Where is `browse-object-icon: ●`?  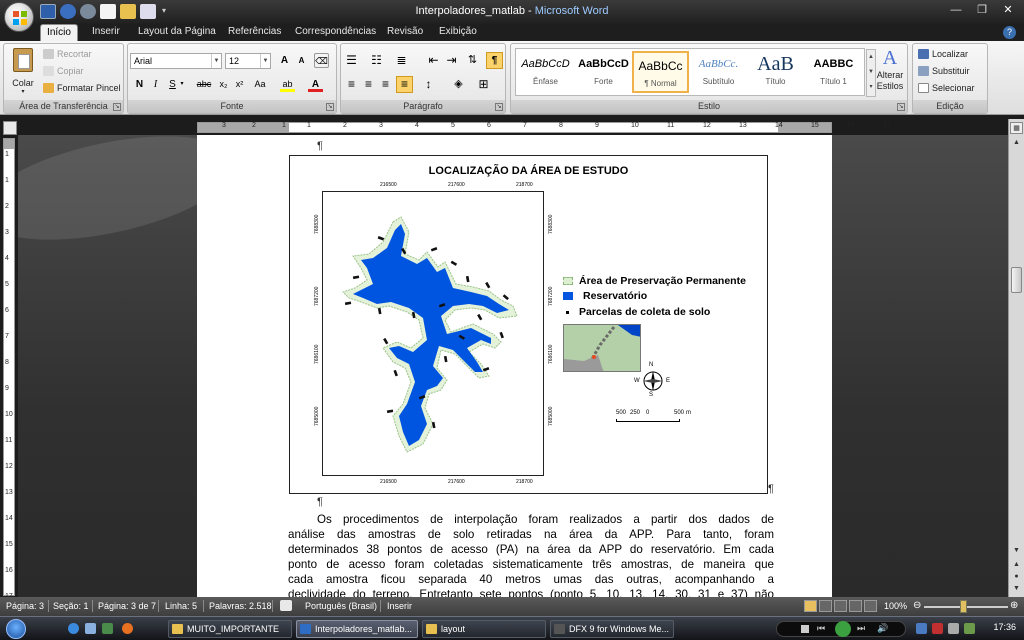 browse-object-icon: ● is located at coordinates (1016, 577).